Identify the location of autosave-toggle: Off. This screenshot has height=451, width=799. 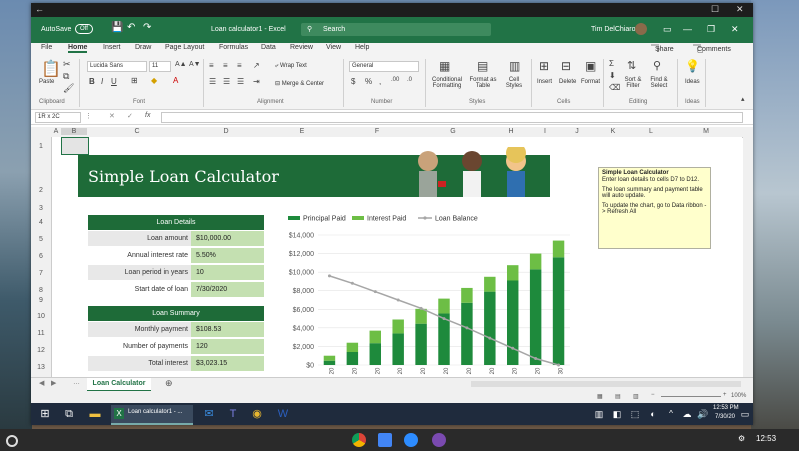
(84, 29).